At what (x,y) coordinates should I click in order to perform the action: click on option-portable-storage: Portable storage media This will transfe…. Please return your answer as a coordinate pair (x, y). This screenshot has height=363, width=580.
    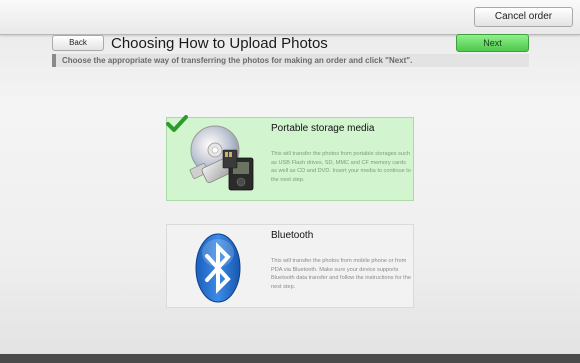
    Looking at the image, I should click on (290, 158).